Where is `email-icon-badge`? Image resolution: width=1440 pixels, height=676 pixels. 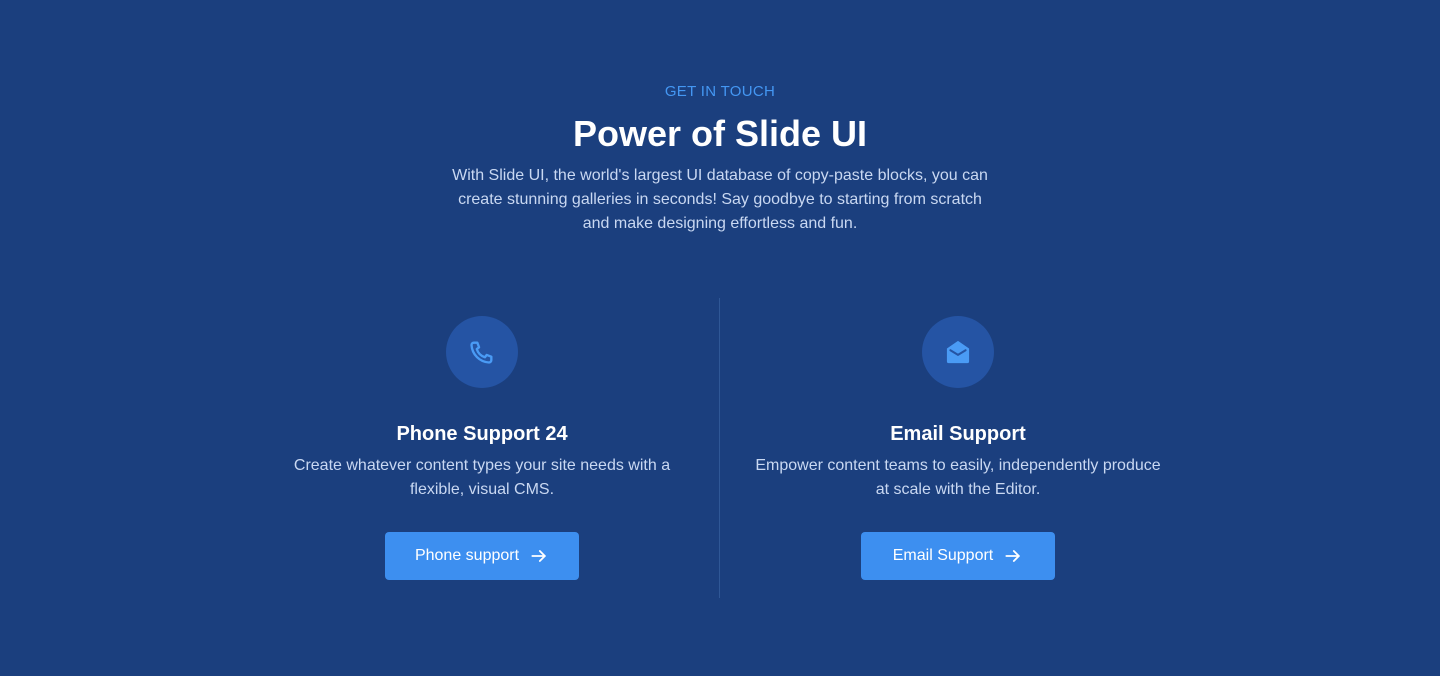
email-icon-badge is located at coordinates (958, 352).